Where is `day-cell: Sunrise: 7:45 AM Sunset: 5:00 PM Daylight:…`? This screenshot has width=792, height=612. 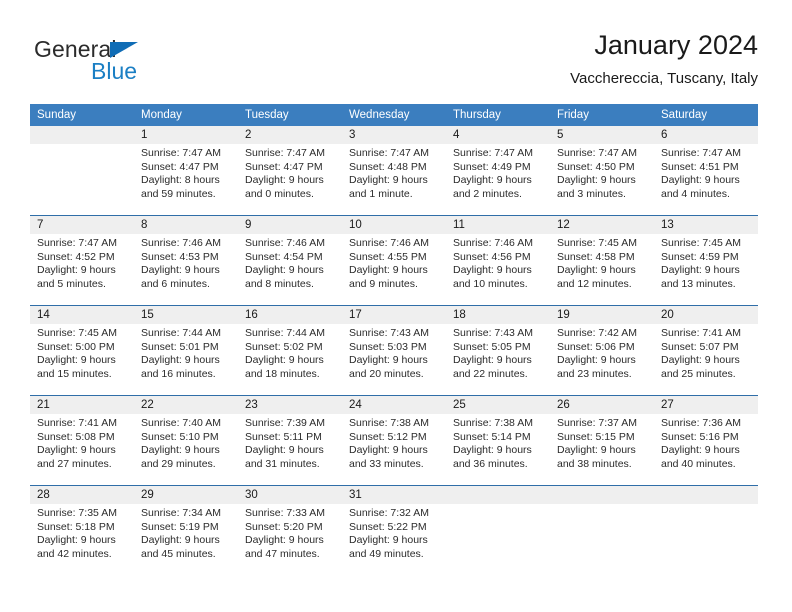 day-cell: Sunrise: 7:45 AM Sunset: 5:00 PM Daylight:… is located at coordinates (82, 359).